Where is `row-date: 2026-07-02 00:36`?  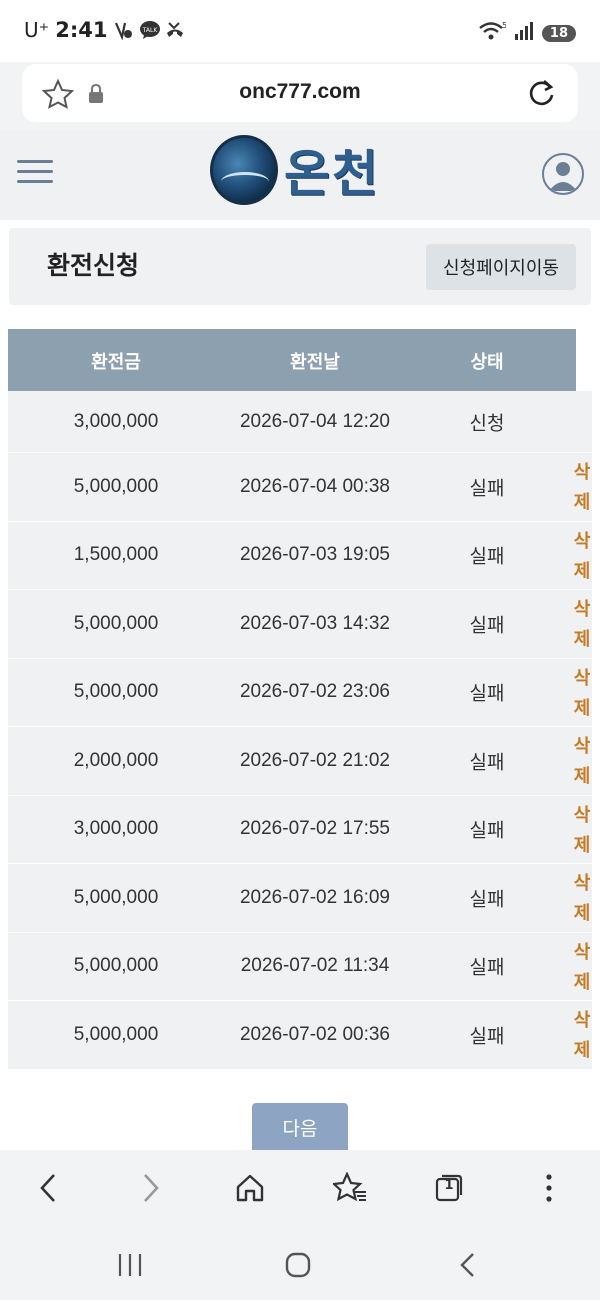 row-date: 2026-07-02 00:36 is located at coordinates (314, 1034).